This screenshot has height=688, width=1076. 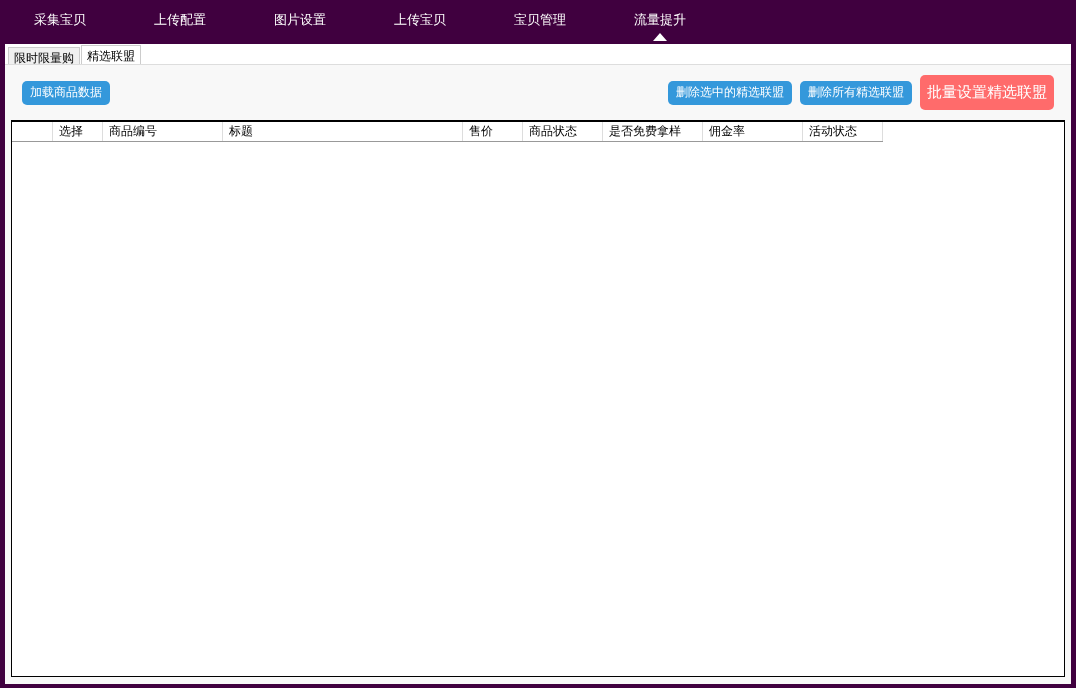 What do you see at coordinates (660, 22) in the screenshot?
I see `nav-tab: 流量提升` at bounding box center [660, 22].